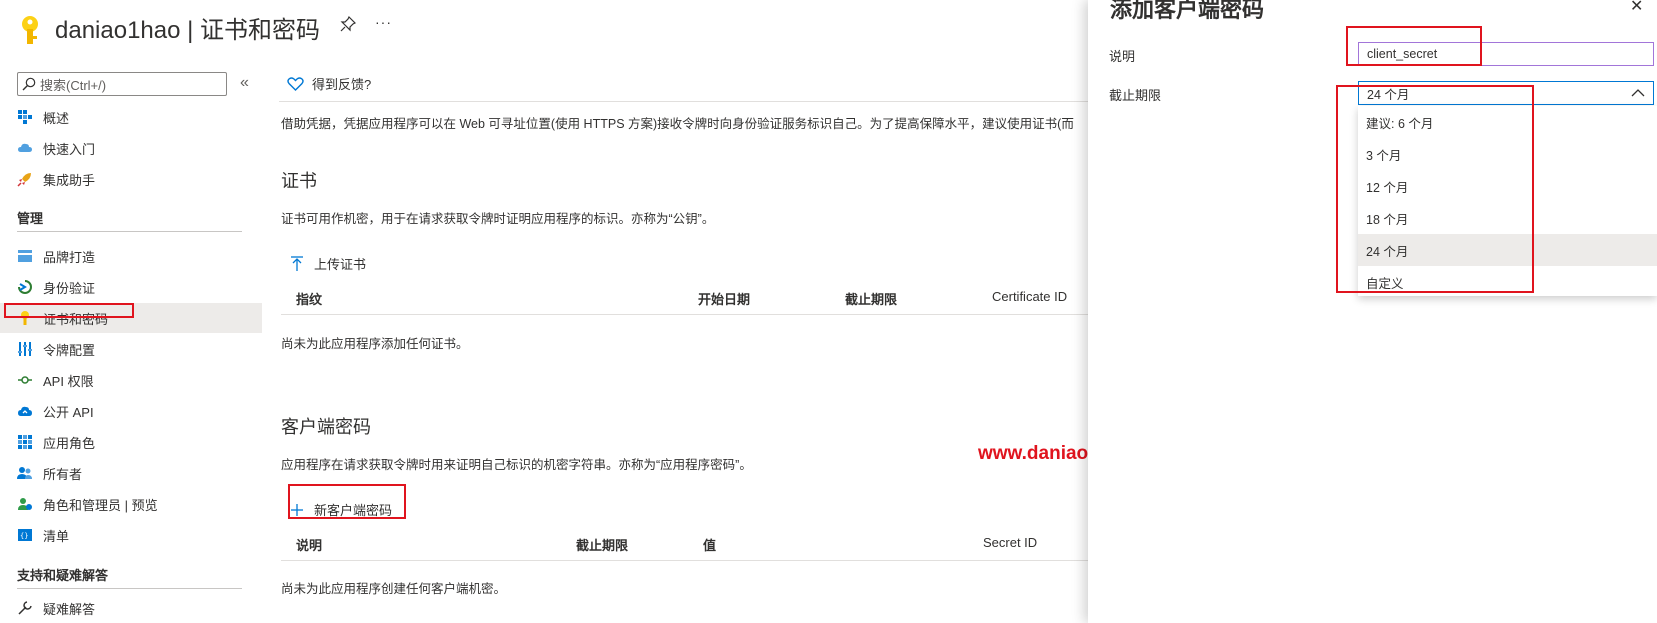 The width and height of the screenshot is (1657, 623). Describe the element at coordinates (295, 83) in the screenshot. I see `heart-icon` at that location.